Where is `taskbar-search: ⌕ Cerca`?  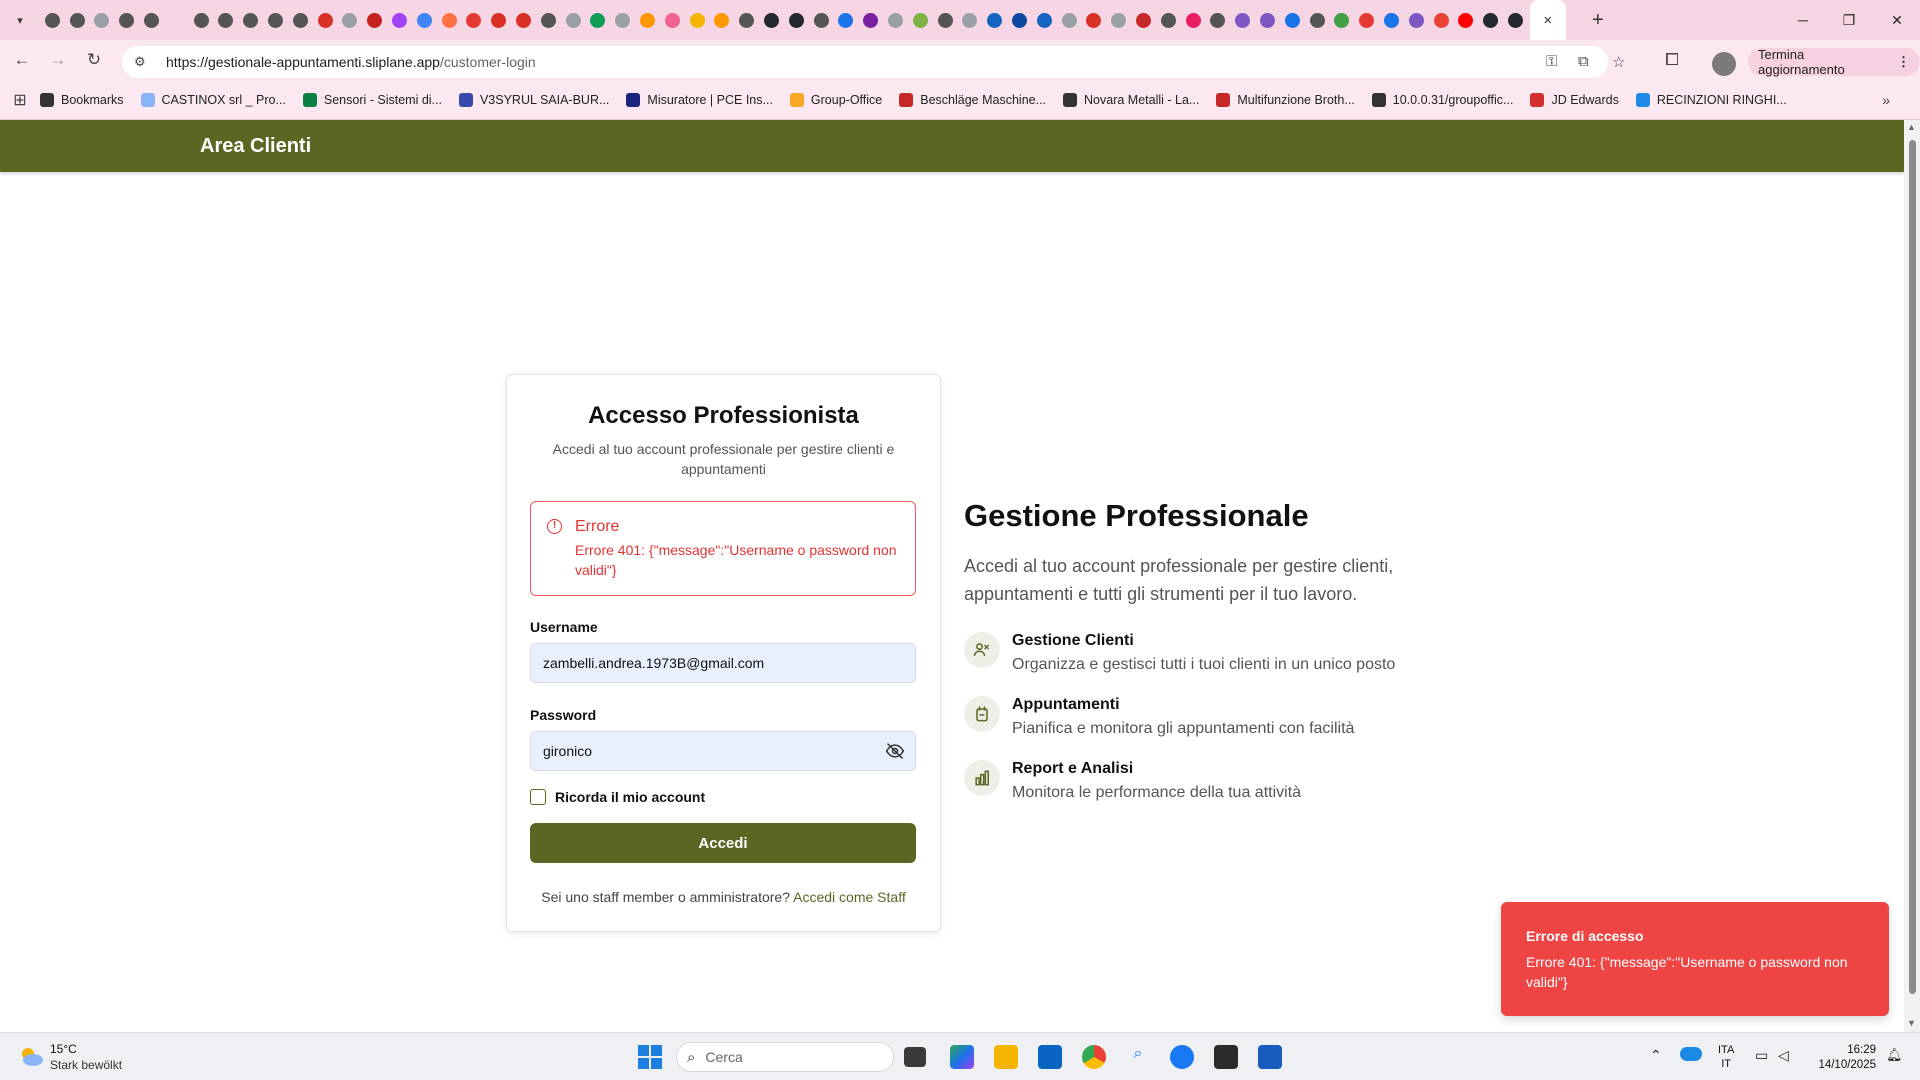 taskbar-search: ⌕ Cerca is located at coordinates (785, 1057).